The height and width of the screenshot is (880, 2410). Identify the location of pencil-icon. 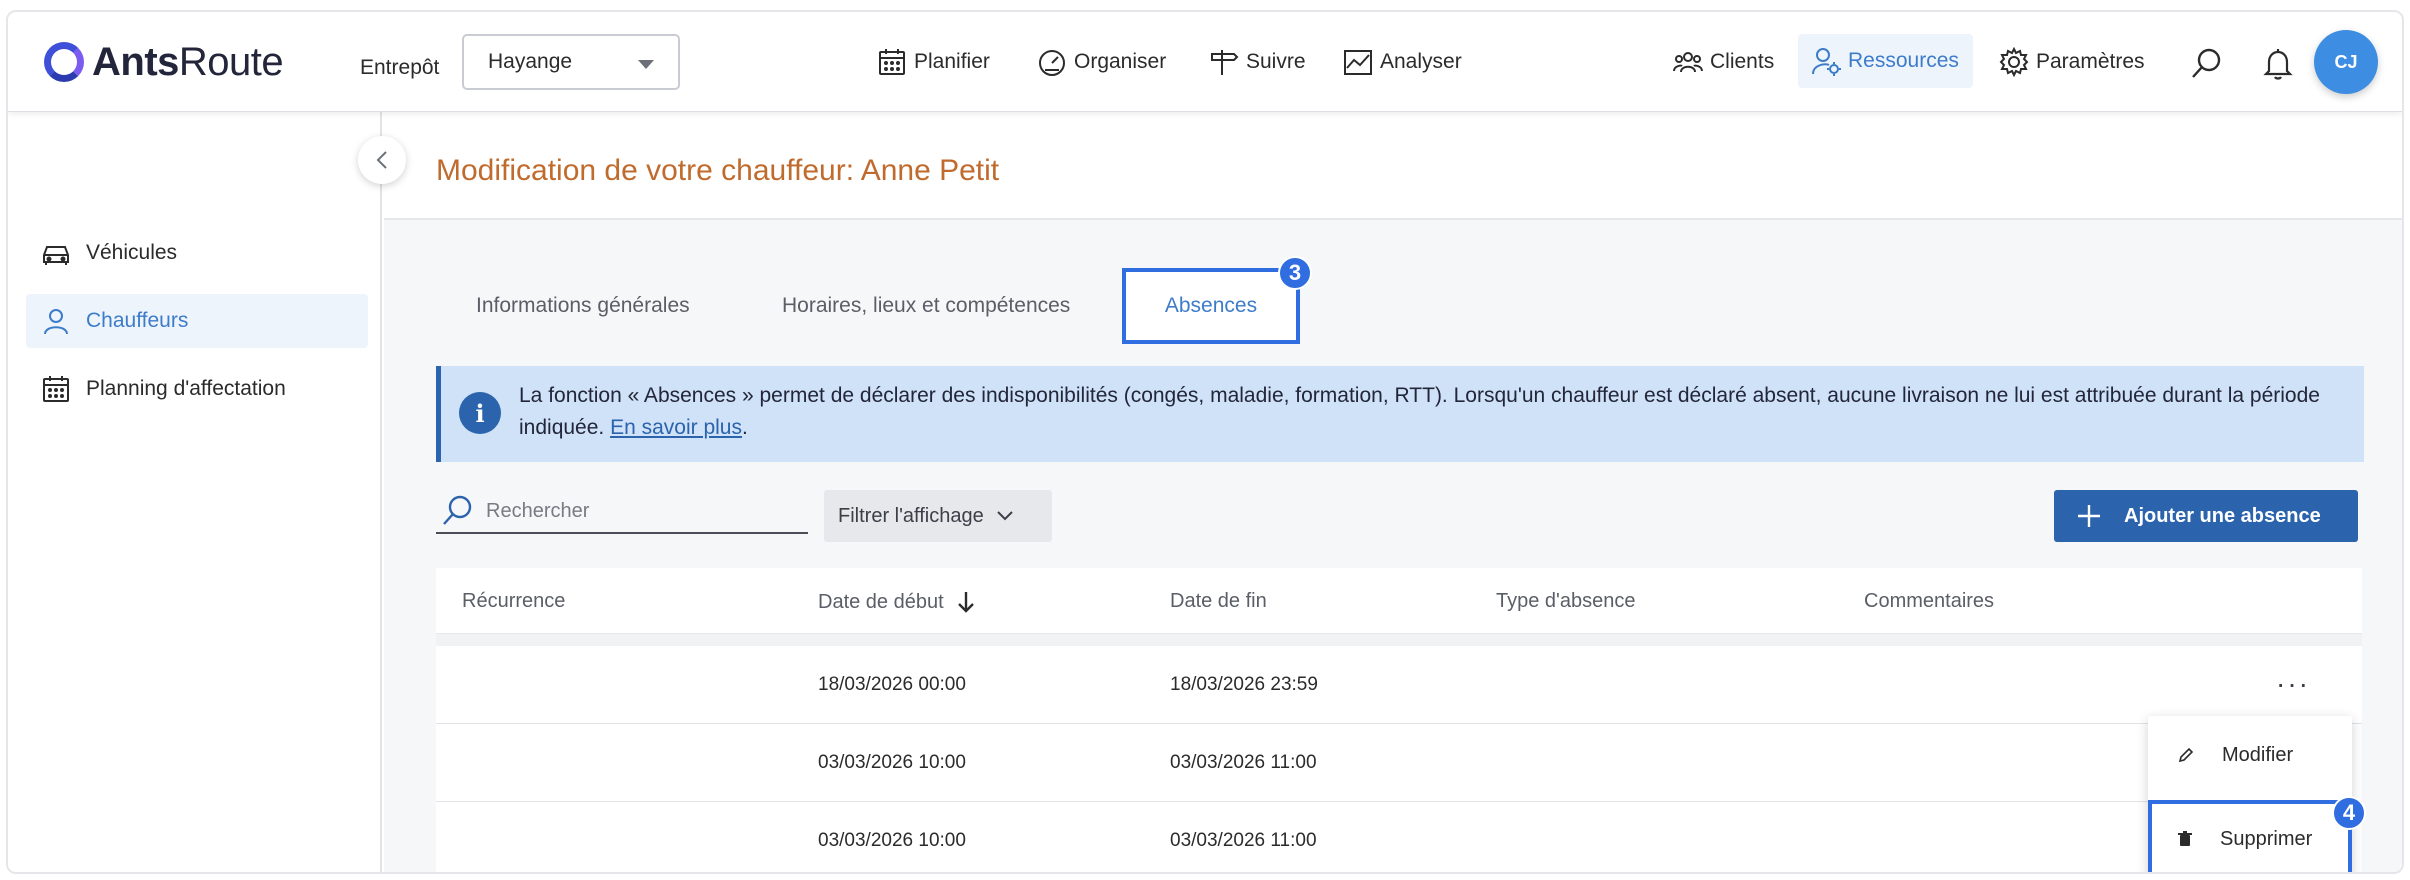
(2186, 755).